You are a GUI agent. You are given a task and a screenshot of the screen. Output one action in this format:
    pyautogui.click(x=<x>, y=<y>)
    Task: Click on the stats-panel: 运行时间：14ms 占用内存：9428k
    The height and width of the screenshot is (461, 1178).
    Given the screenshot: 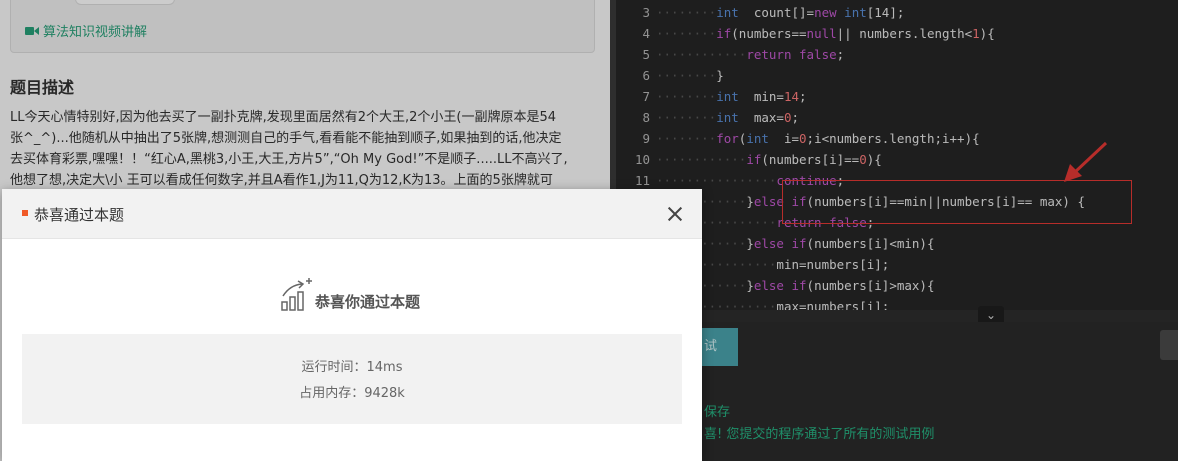 What is the action you would take?
    pyautogui.click(x=352, y=379)
    